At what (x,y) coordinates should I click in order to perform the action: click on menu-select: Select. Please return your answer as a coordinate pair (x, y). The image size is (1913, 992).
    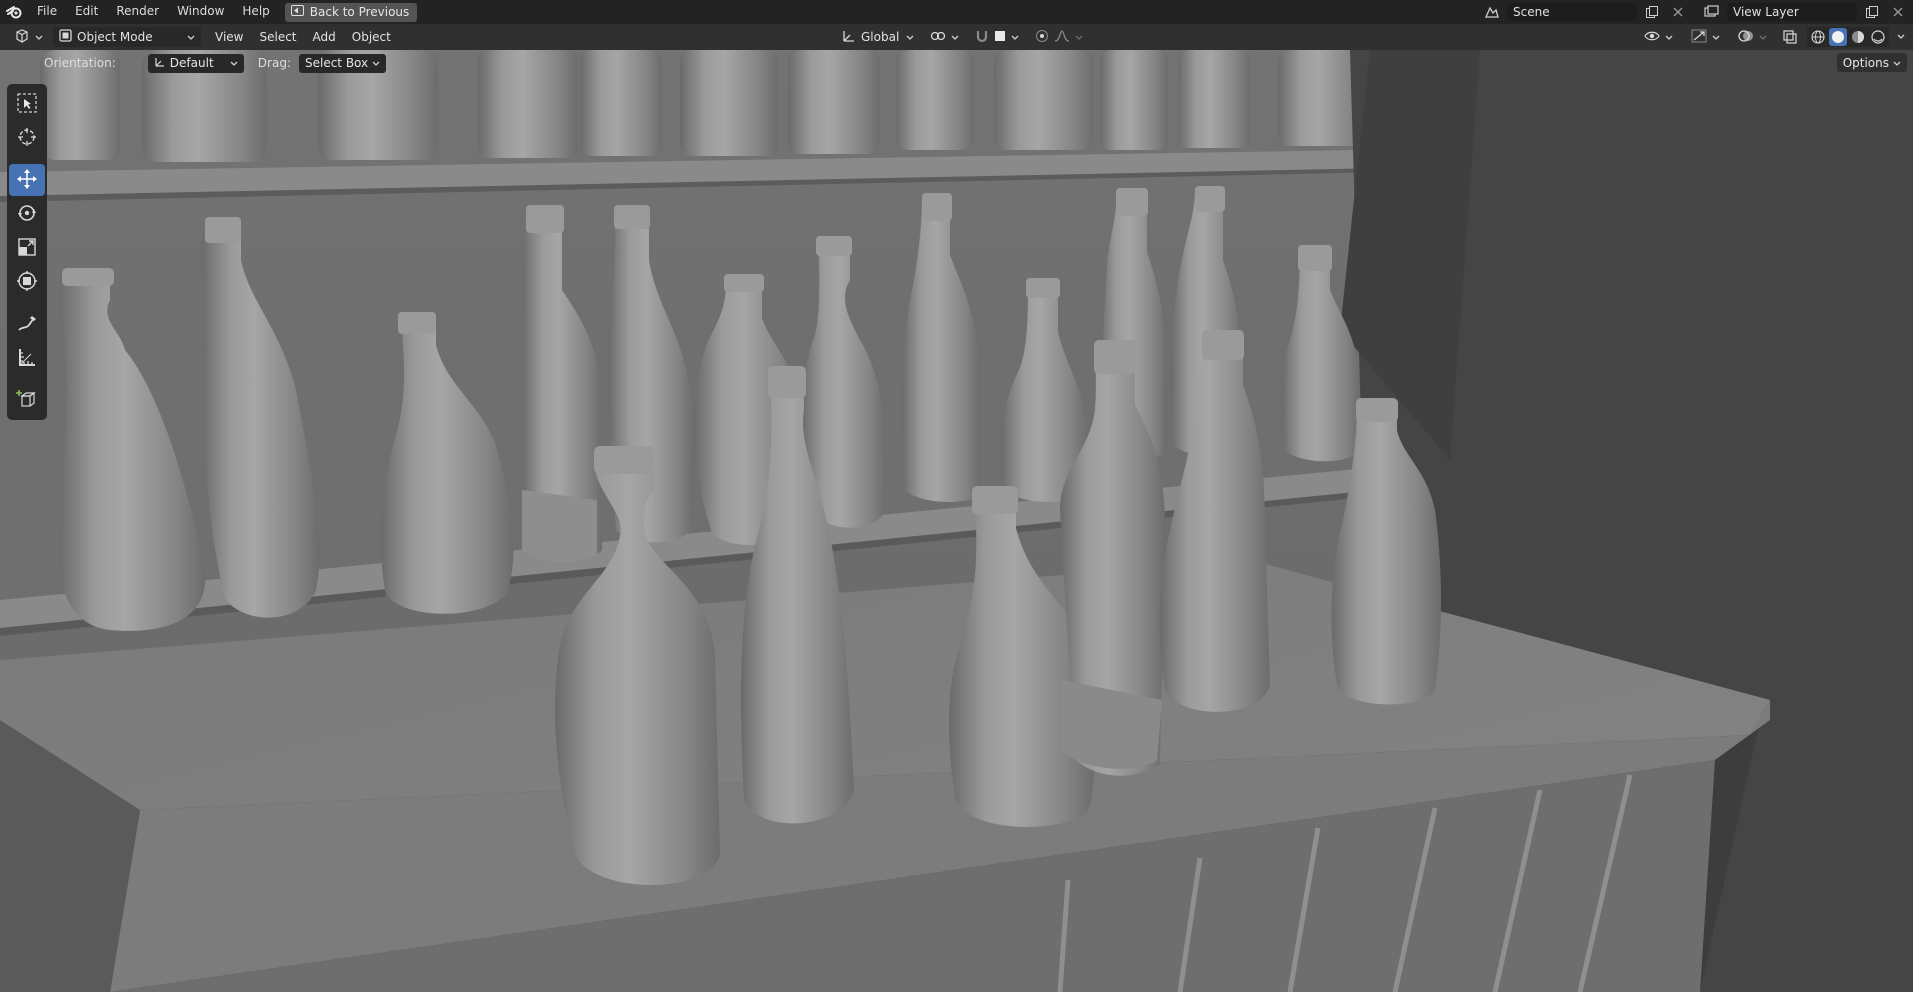
    Looking at the image, I should click on (277, 37).